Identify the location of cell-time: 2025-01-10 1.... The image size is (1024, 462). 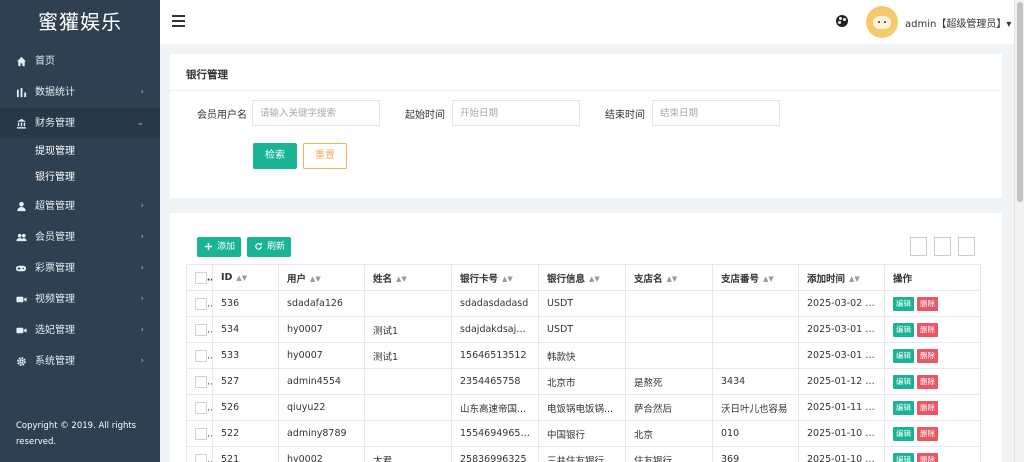
(841, 454).